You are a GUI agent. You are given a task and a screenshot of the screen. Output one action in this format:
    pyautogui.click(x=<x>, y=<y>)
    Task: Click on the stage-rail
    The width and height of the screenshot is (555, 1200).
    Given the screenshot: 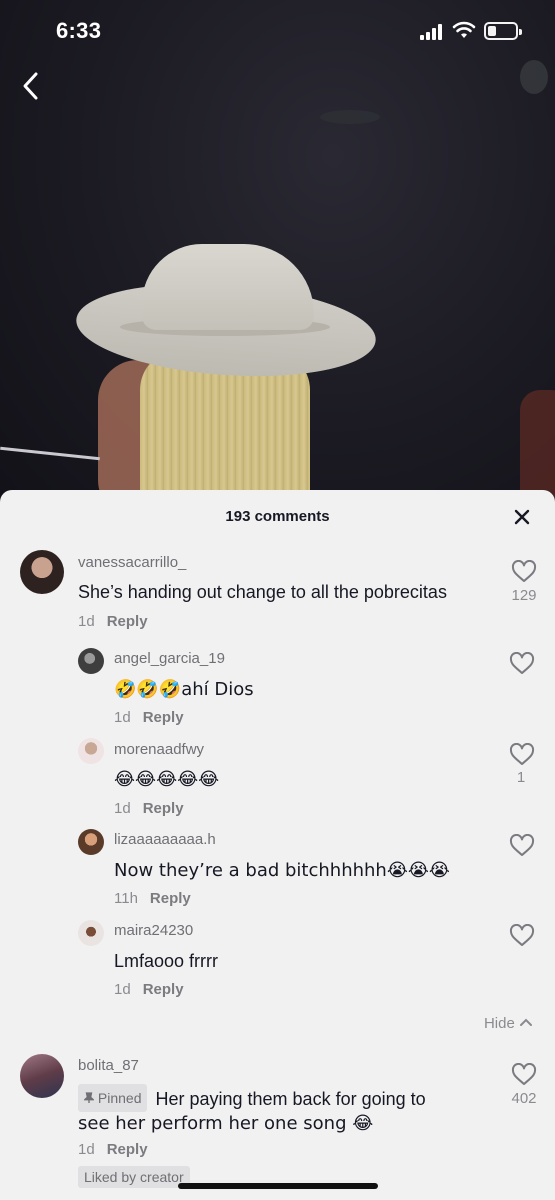 What is the action you would take?
    pyautogui.click(x=50, y=453)
    